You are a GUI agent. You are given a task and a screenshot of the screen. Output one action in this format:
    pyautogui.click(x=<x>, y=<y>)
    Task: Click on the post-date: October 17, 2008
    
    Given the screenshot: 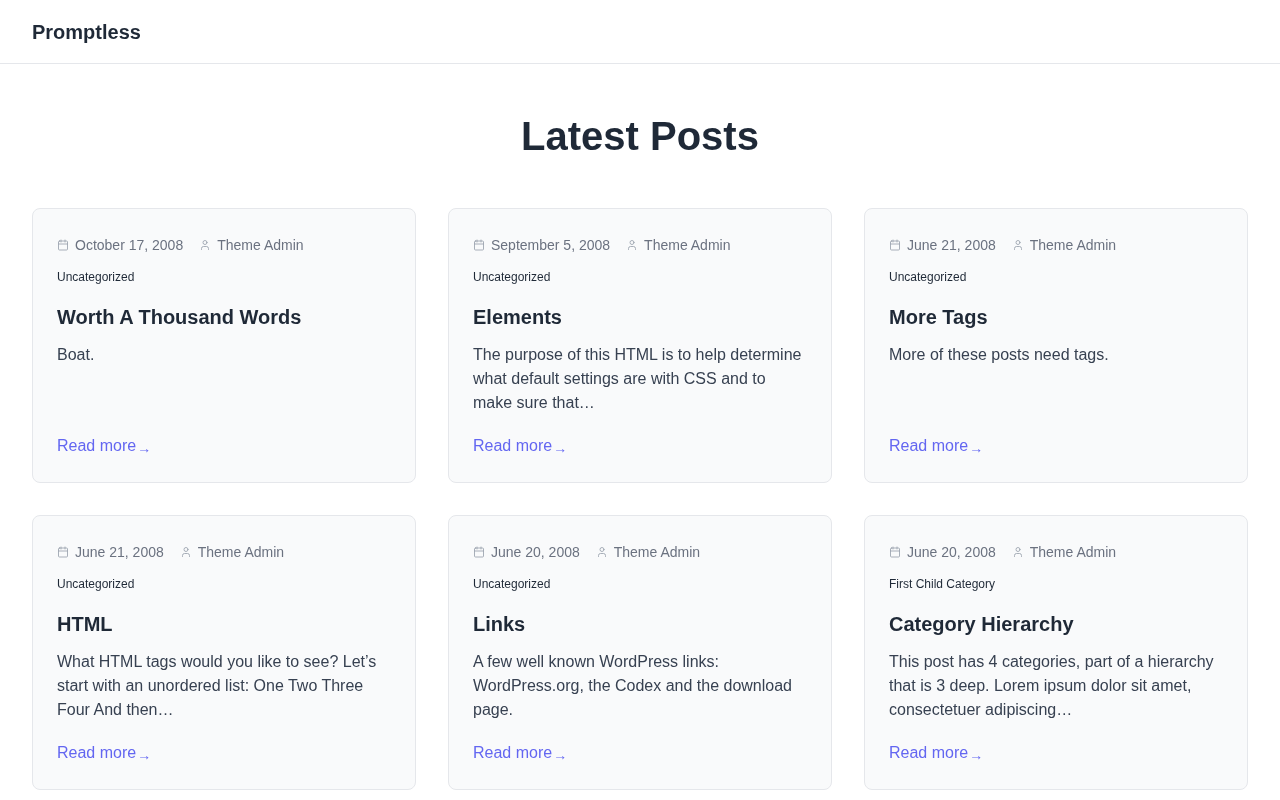 What is the action you would take?
    pyautogui.click(x=129, y=245)
    